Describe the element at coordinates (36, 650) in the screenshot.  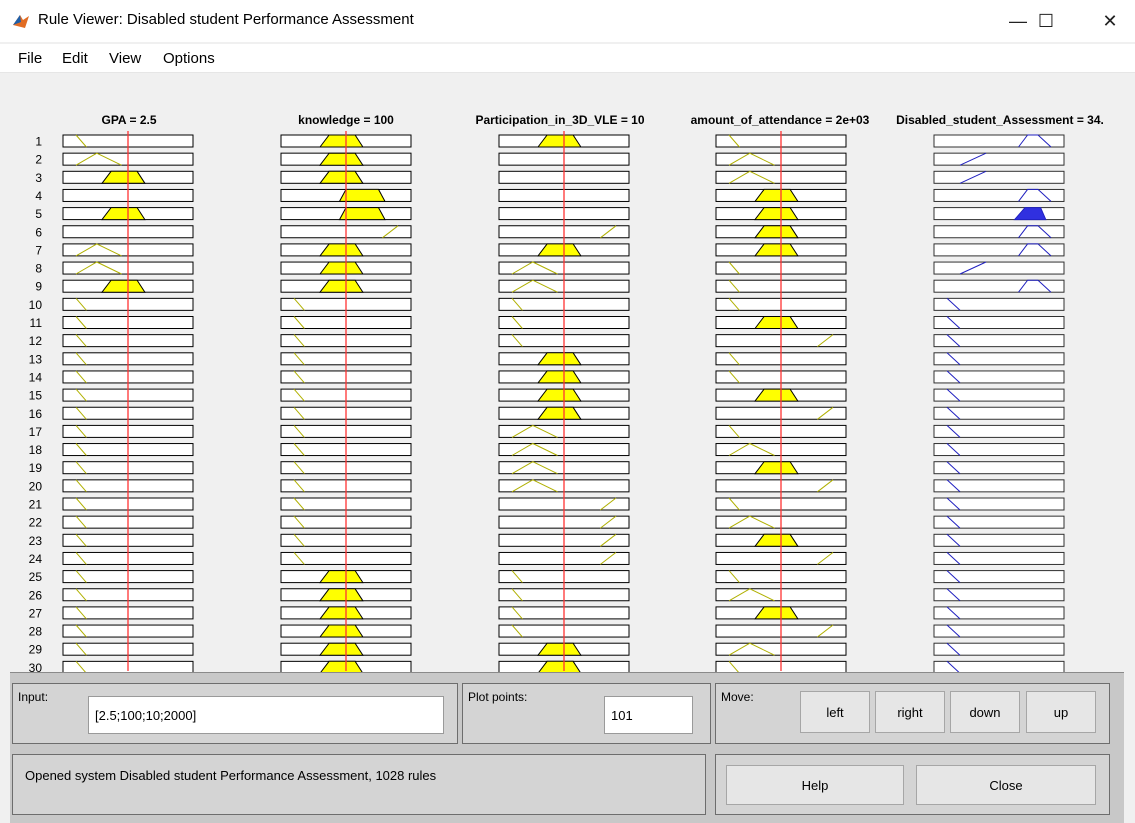
I see `rule-number: 29` at that location.